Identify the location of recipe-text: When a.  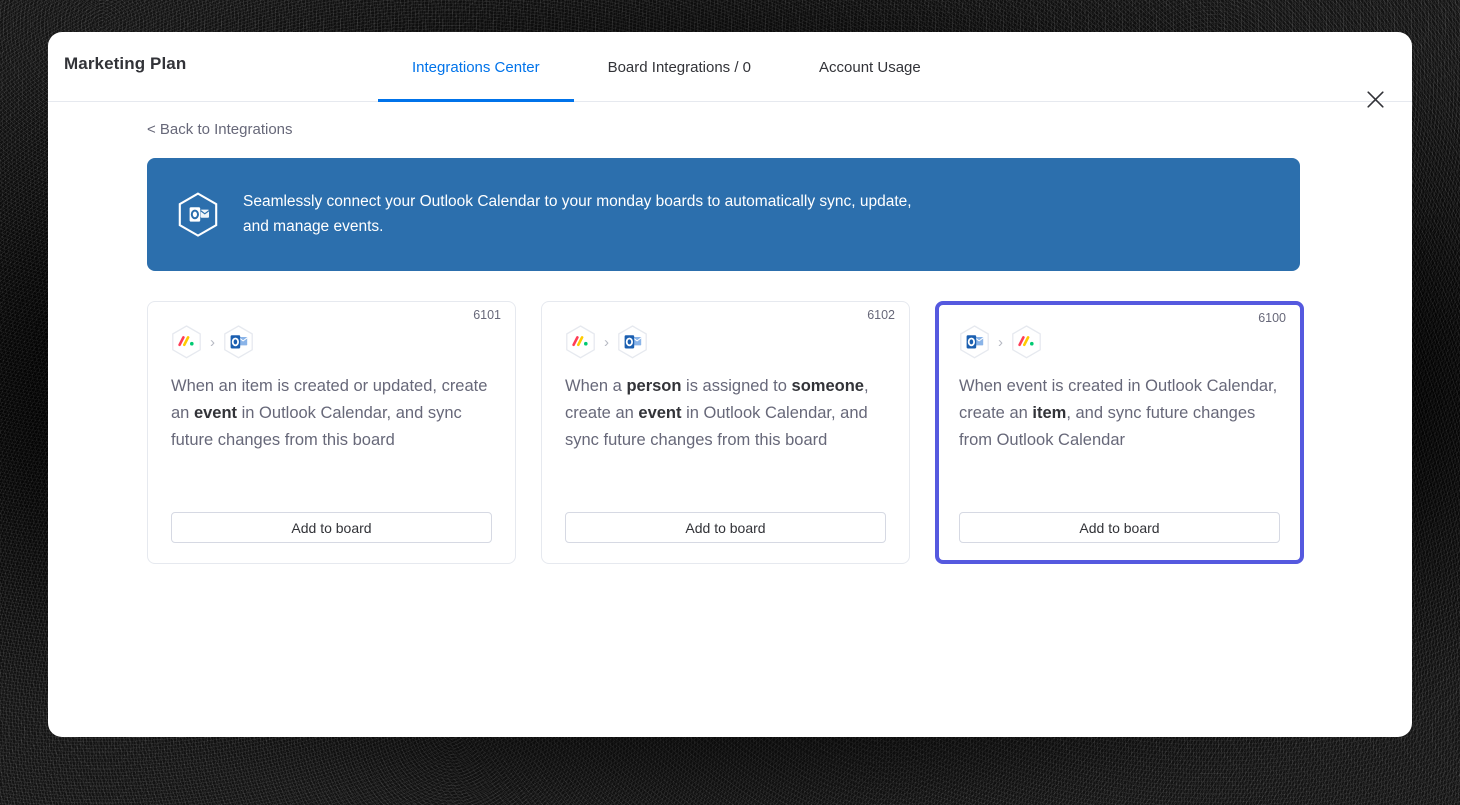
(596, 386).